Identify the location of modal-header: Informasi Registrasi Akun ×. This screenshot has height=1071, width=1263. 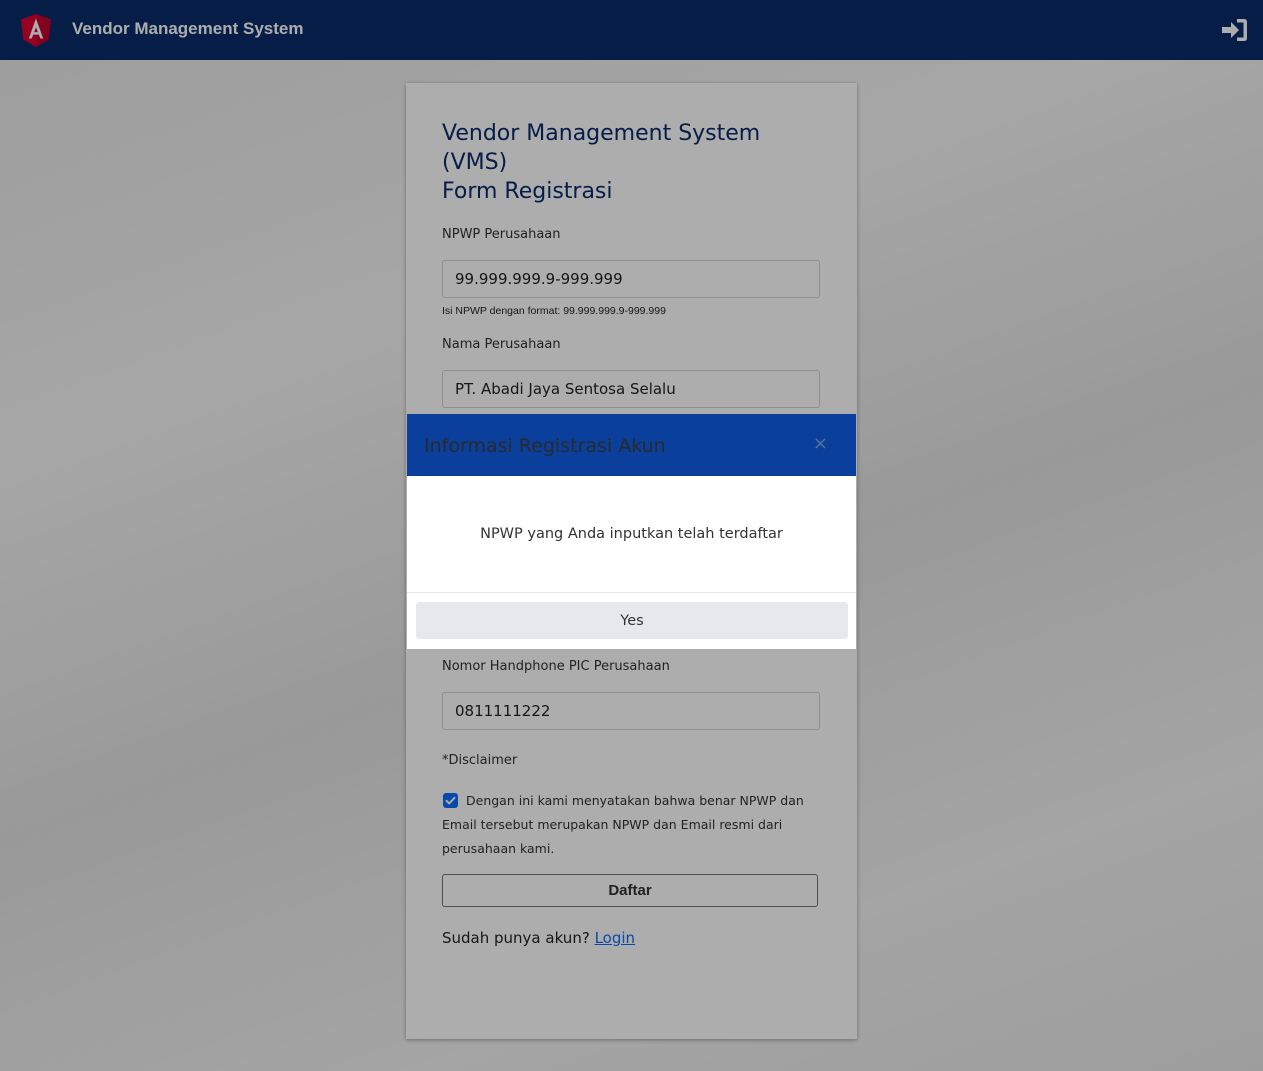
(631, 445).